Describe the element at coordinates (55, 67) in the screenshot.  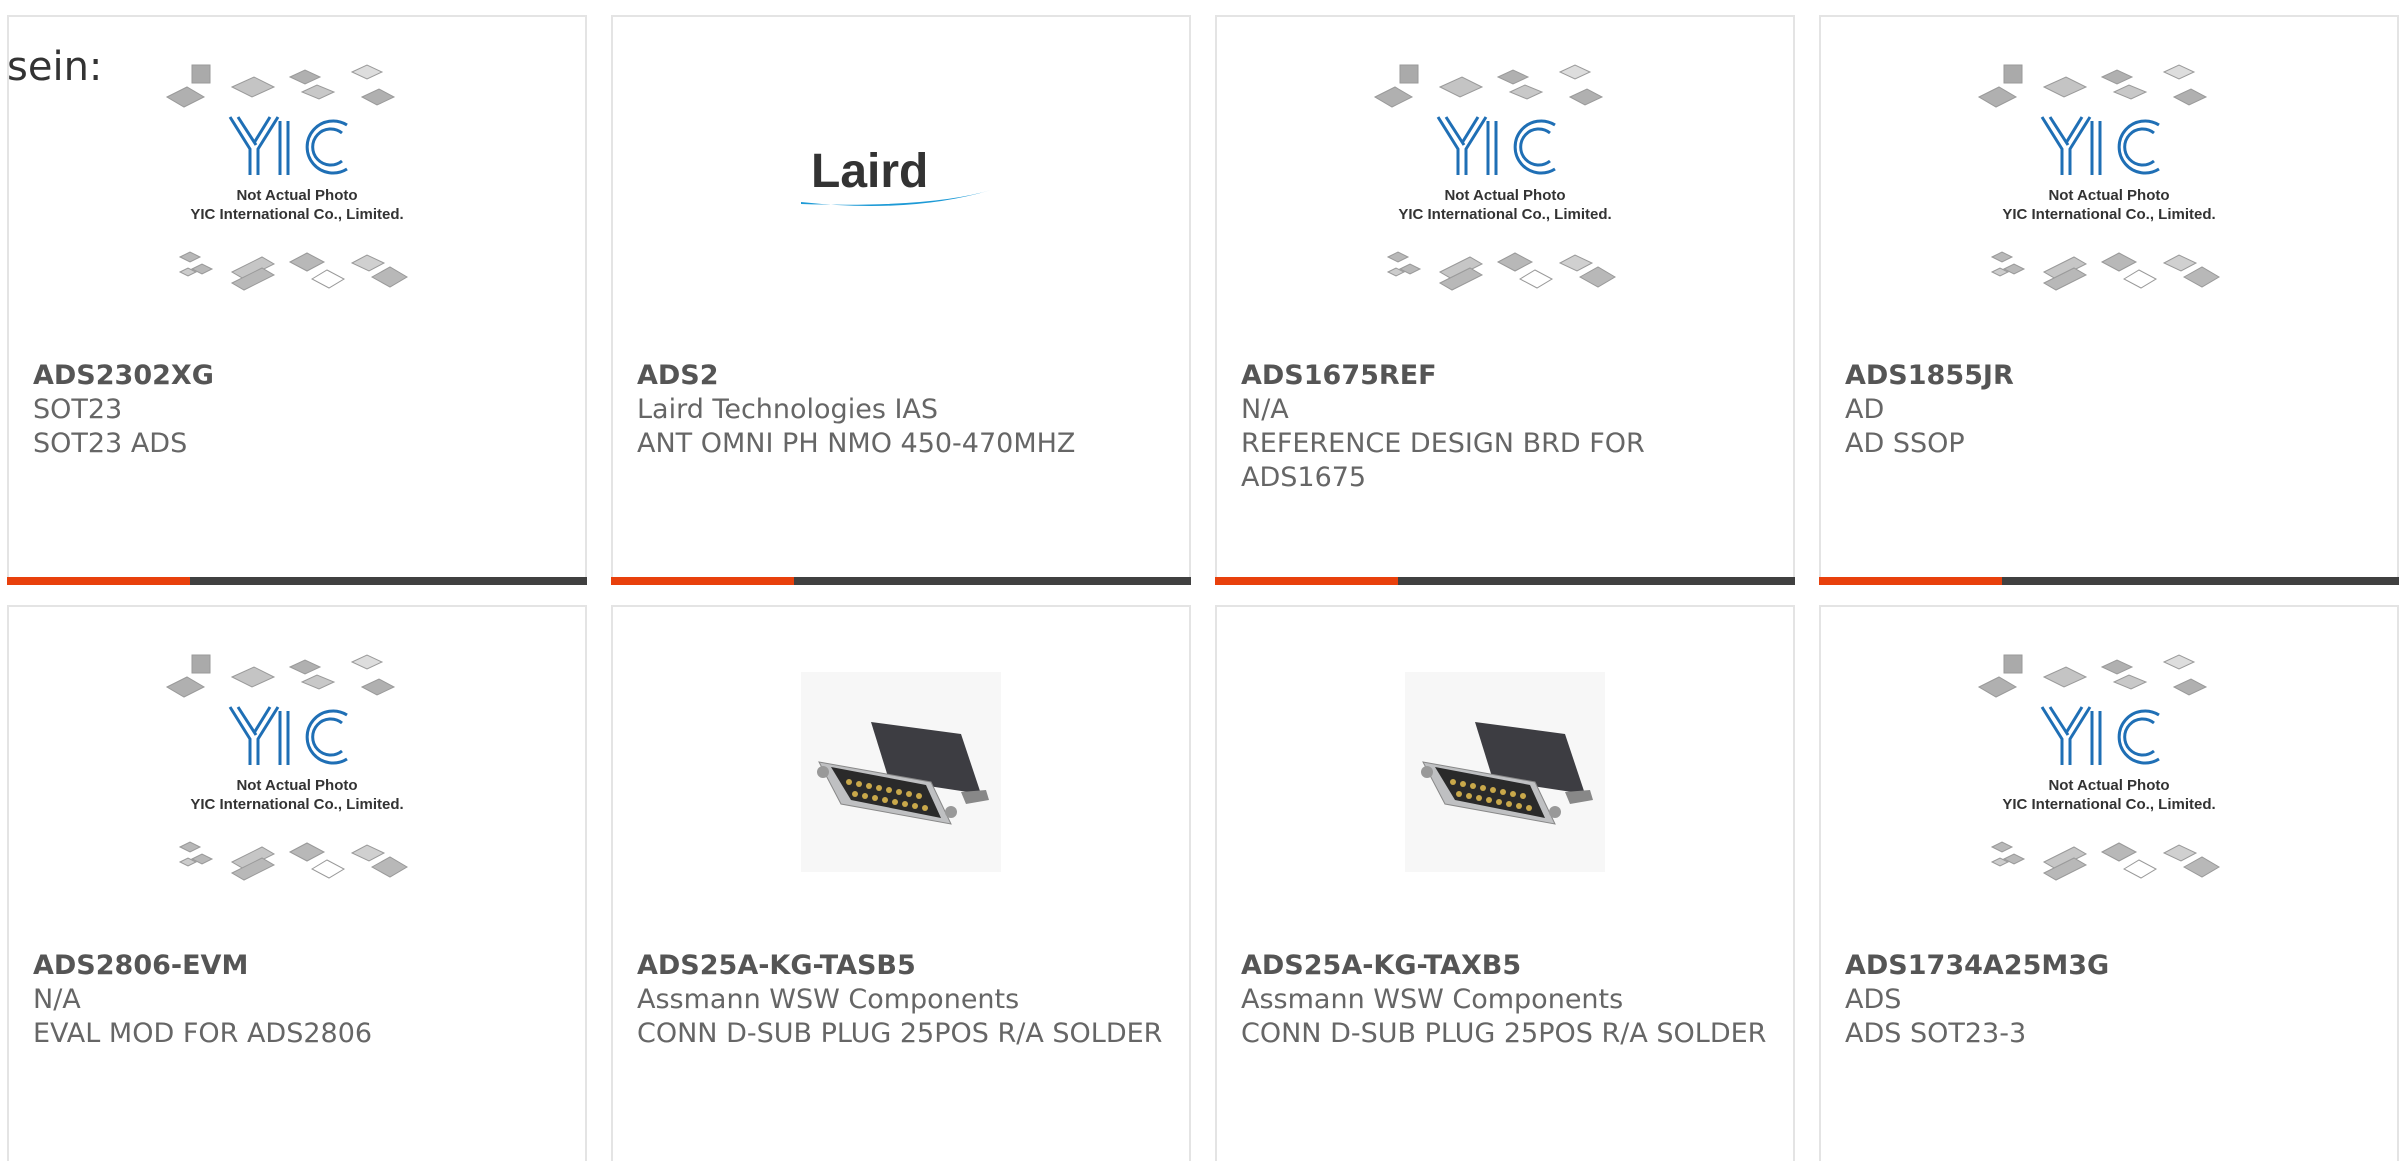
I see `intro-text: sein:` at that location.